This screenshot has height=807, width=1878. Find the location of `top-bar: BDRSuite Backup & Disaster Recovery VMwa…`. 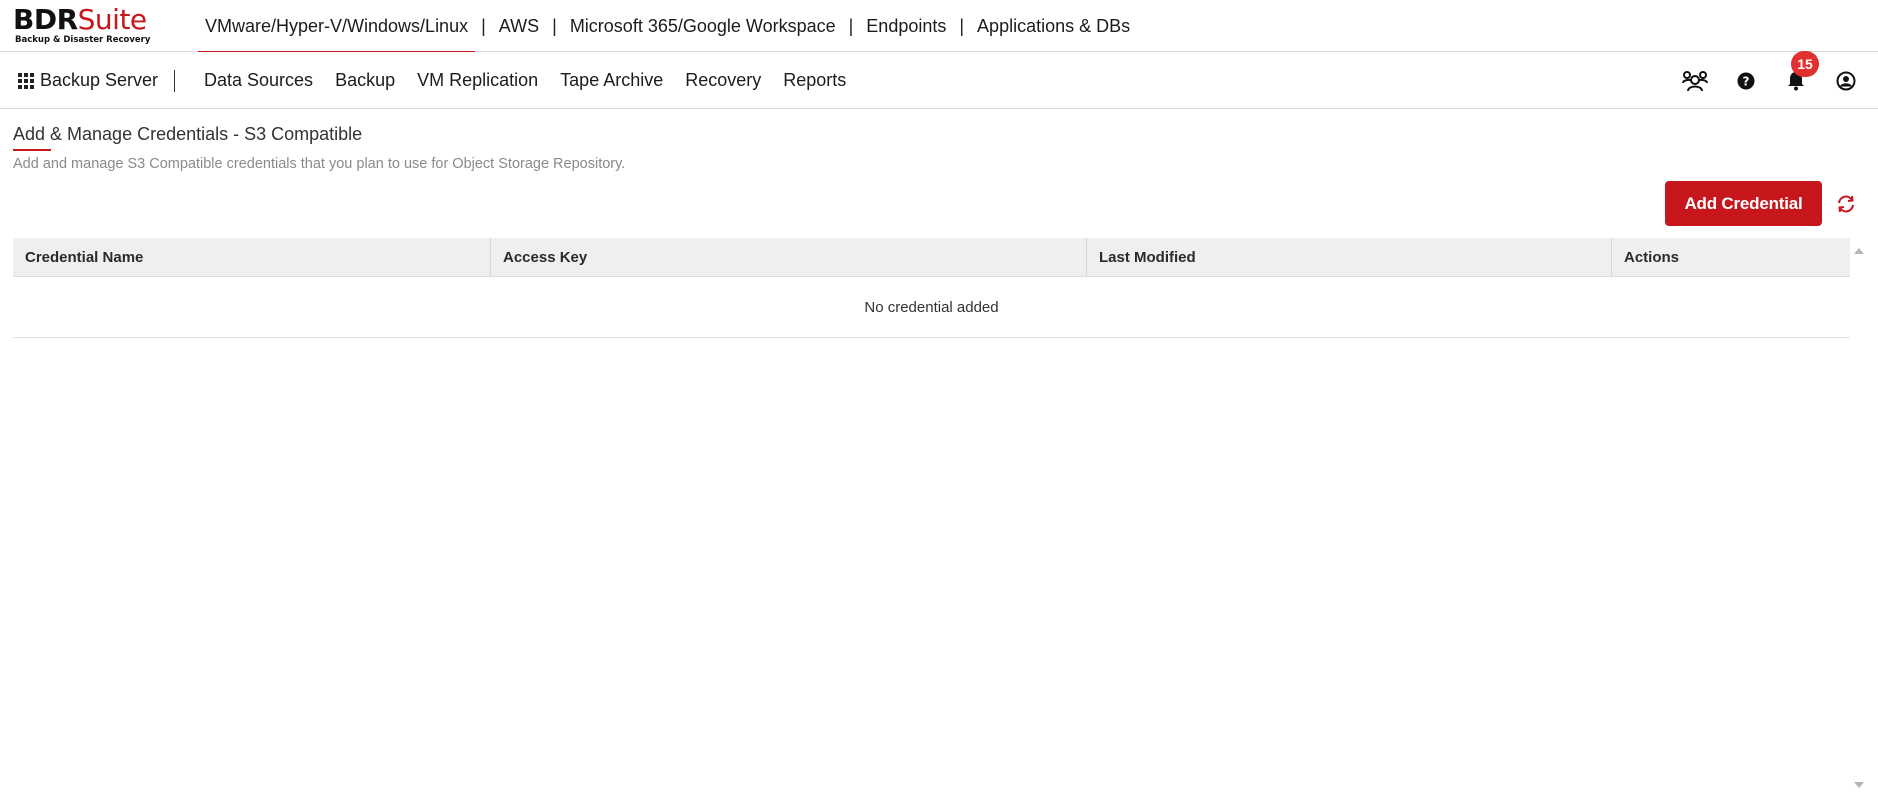

top-bar: BDRSuite Backup & Disaster Recovery VMwa… is located at coordinates (939, 26).